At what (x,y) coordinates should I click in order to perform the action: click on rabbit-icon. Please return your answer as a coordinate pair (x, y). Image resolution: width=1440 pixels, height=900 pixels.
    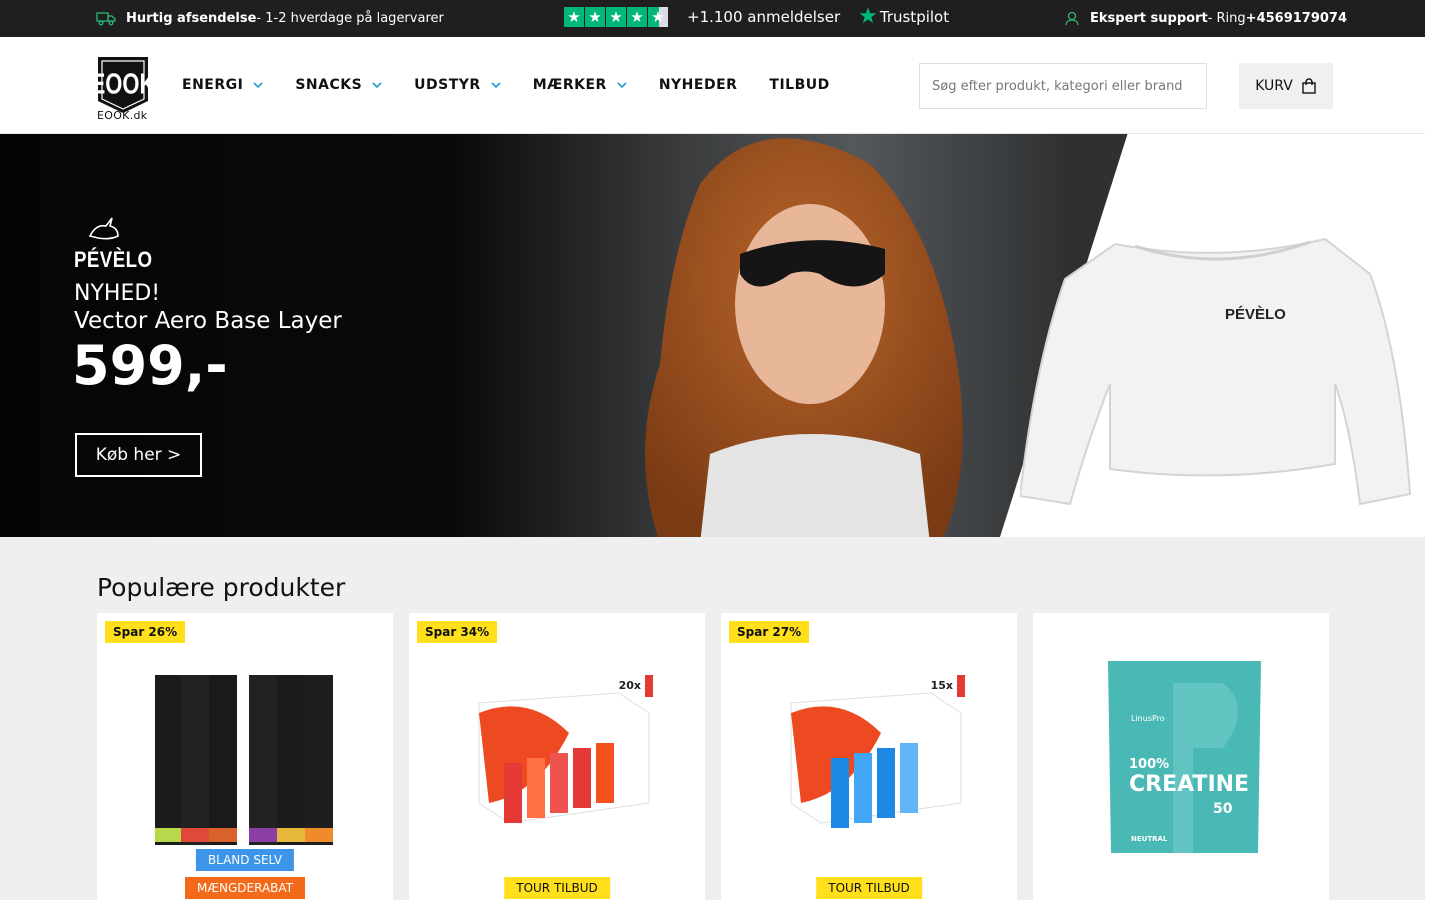
    Looking at the image, I should click on (103, 228).